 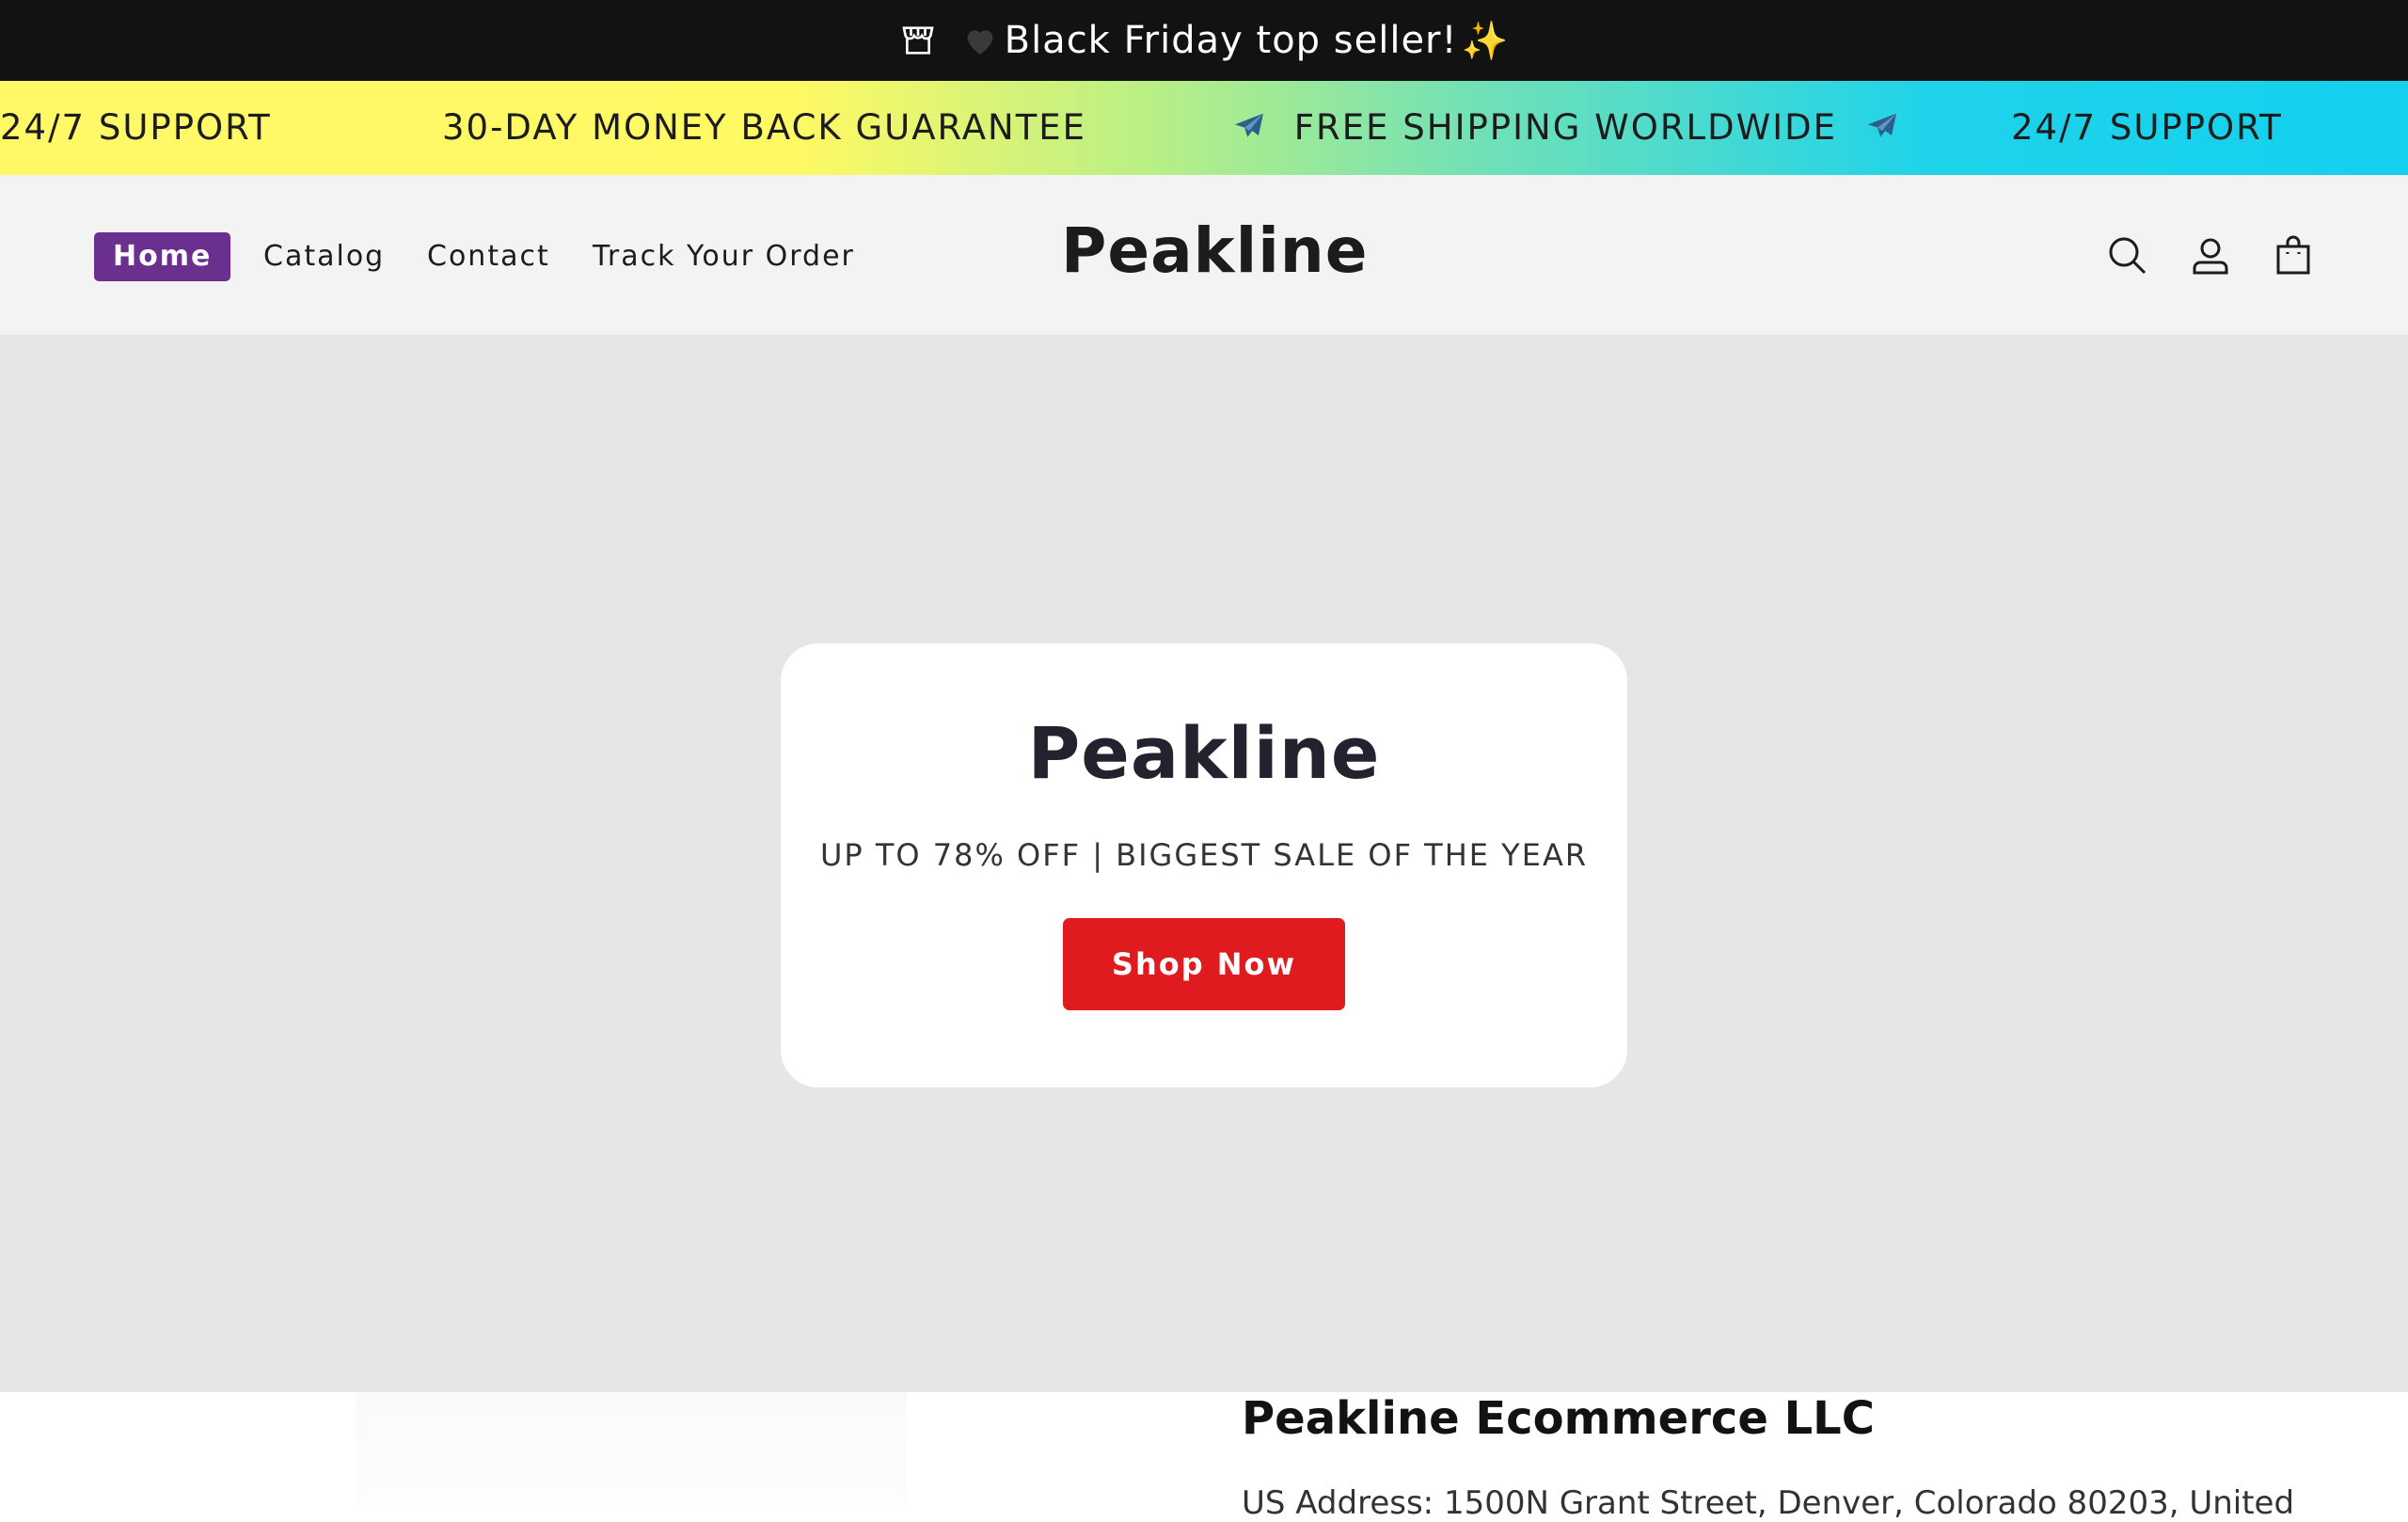 I want to click on company-image, so click(x=632, y=1448).